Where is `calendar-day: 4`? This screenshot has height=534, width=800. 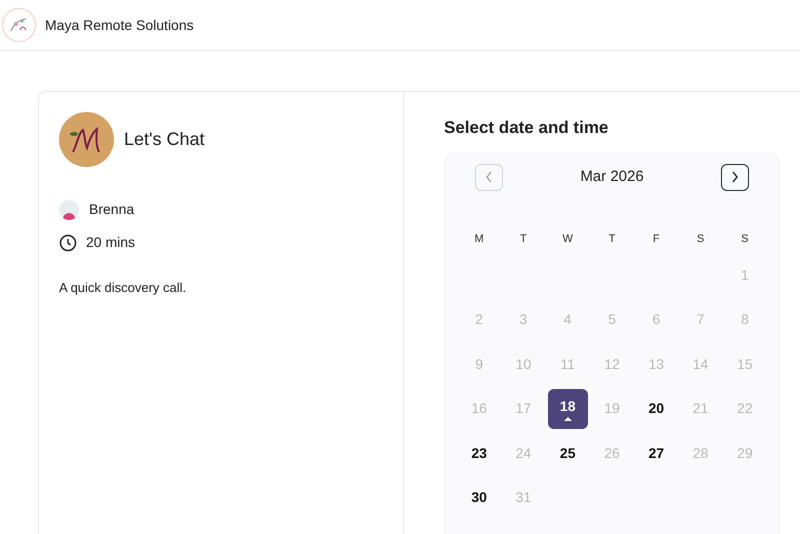
calendar-day: 4 is located at coordinates (568, 320).